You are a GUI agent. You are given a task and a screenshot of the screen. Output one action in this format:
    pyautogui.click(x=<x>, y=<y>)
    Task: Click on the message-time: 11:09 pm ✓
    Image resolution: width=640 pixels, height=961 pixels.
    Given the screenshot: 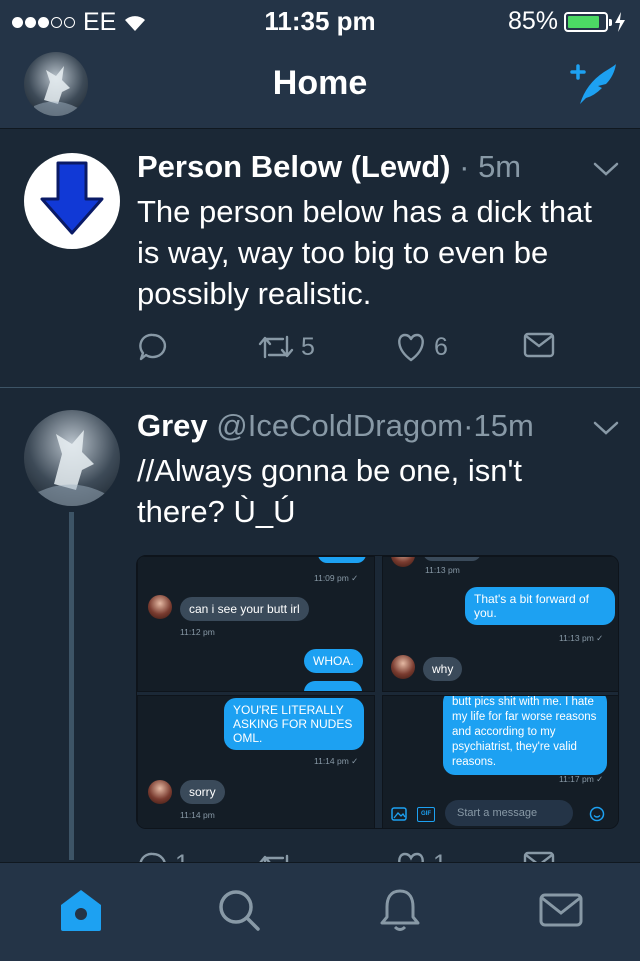 What is the action you would take?
    pyautogui.click(x=336, y=578)
    